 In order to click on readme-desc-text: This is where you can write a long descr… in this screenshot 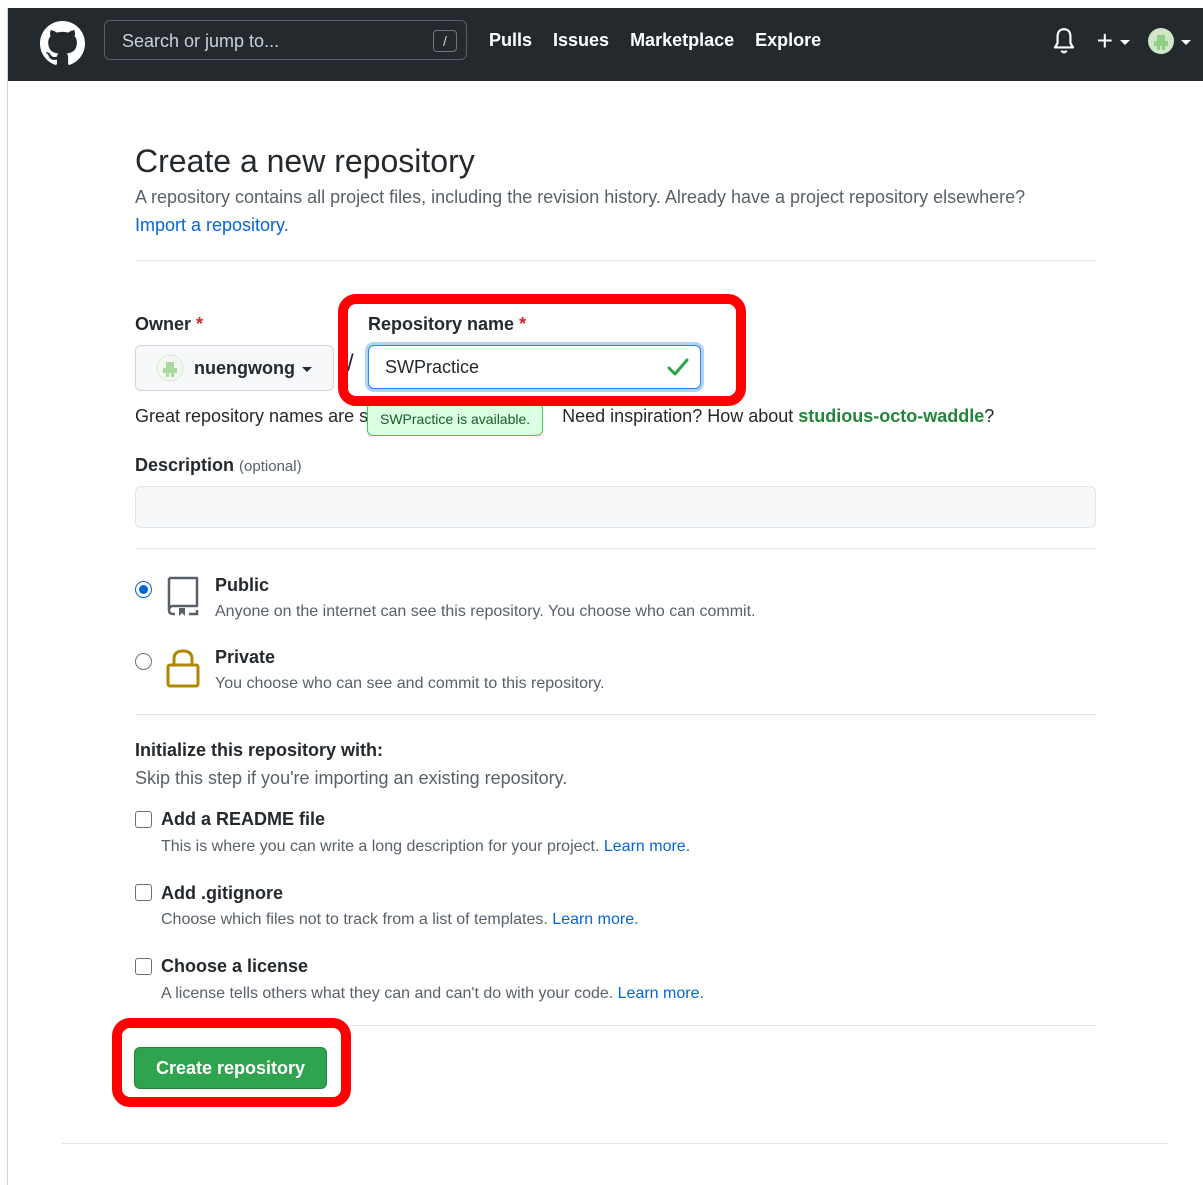, I will do `click(380, 846)`.